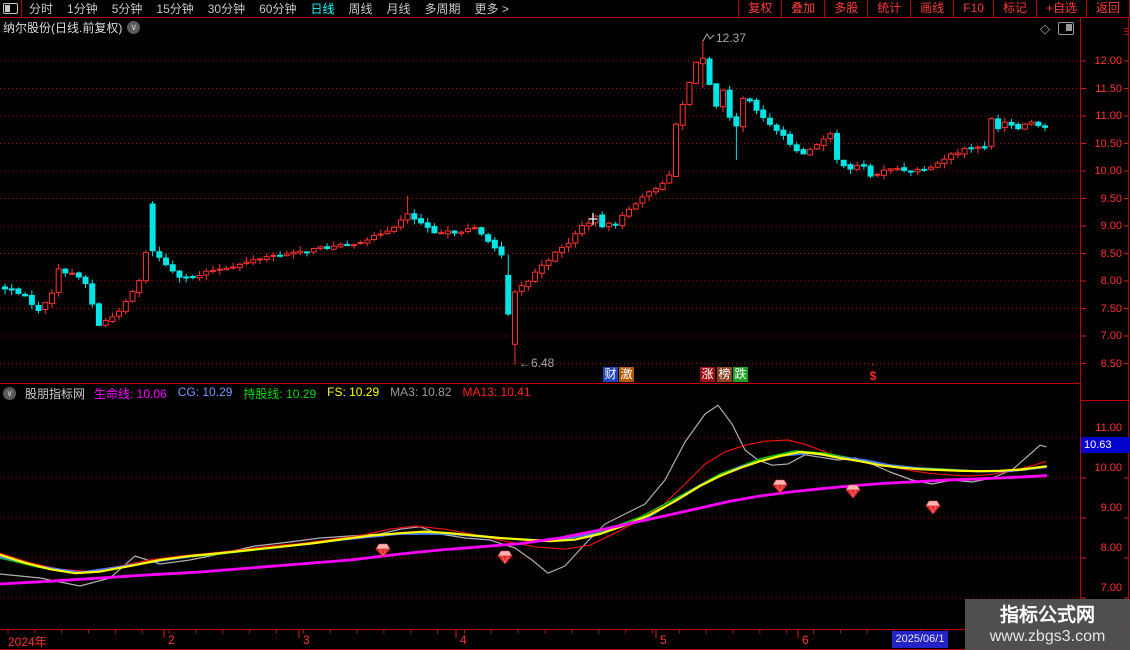  Describe the element at coordinates (626, 374) in the screenshot. I see `event-badge-1: 激` at that location.